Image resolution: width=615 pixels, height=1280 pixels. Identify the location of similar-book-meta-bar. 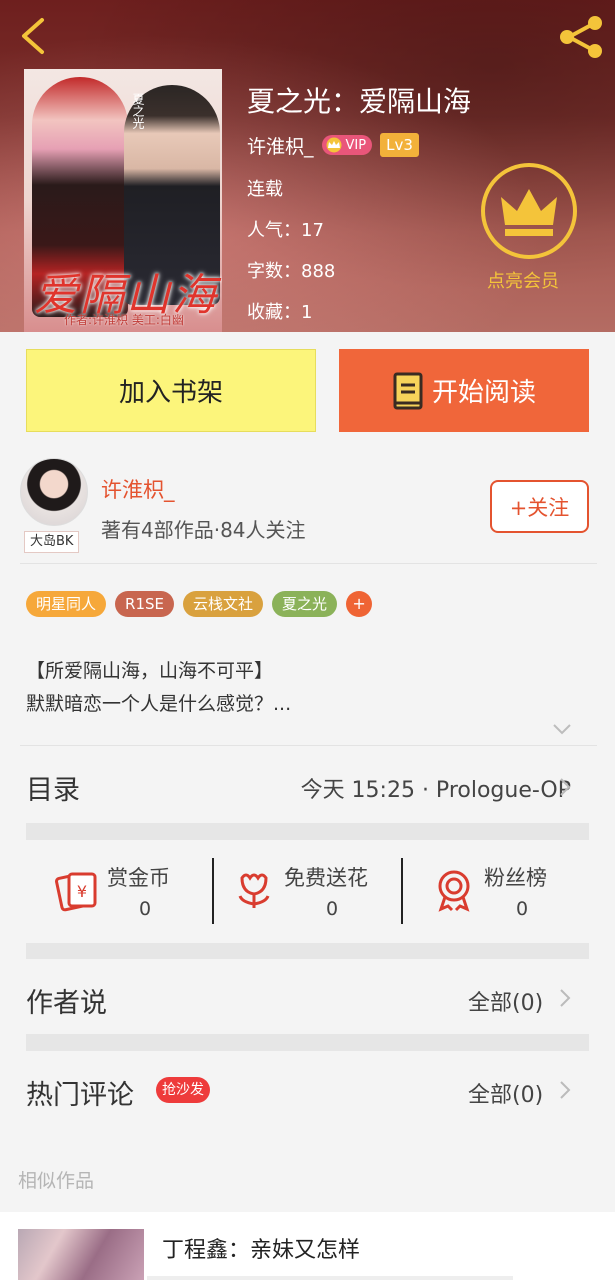
(330, 1278).